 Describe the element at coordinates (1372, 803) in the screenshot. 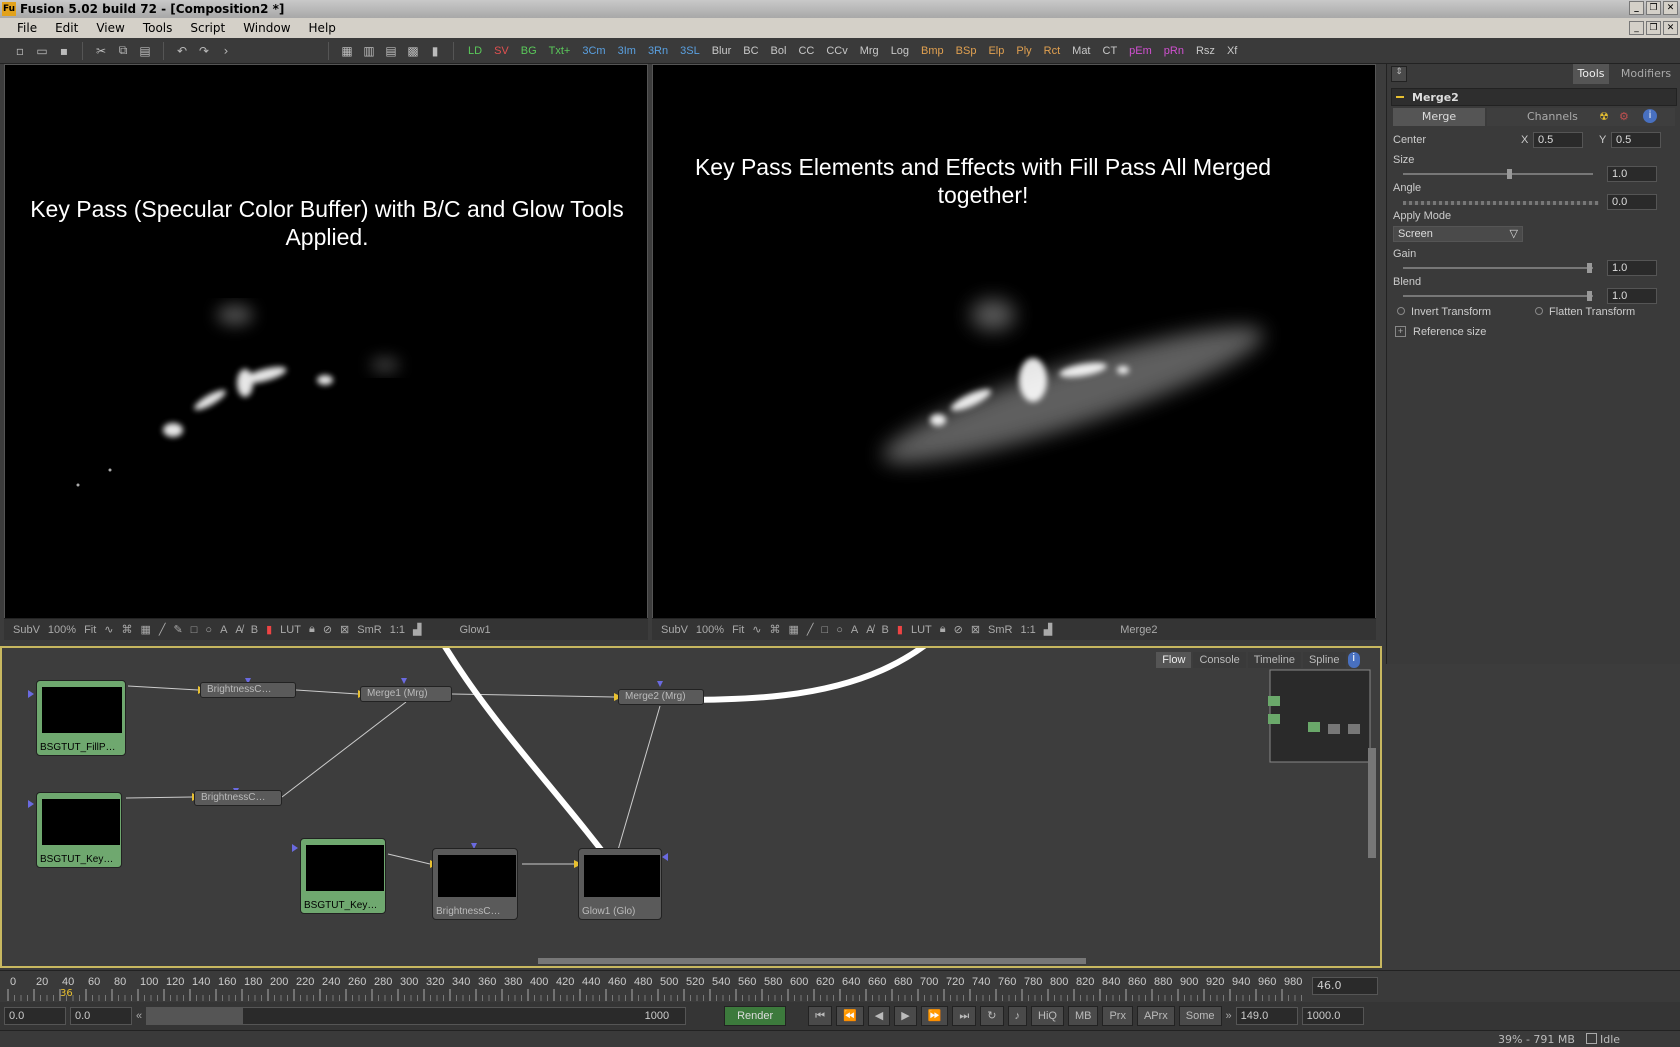

I see `flow-scrollbar` at that location.